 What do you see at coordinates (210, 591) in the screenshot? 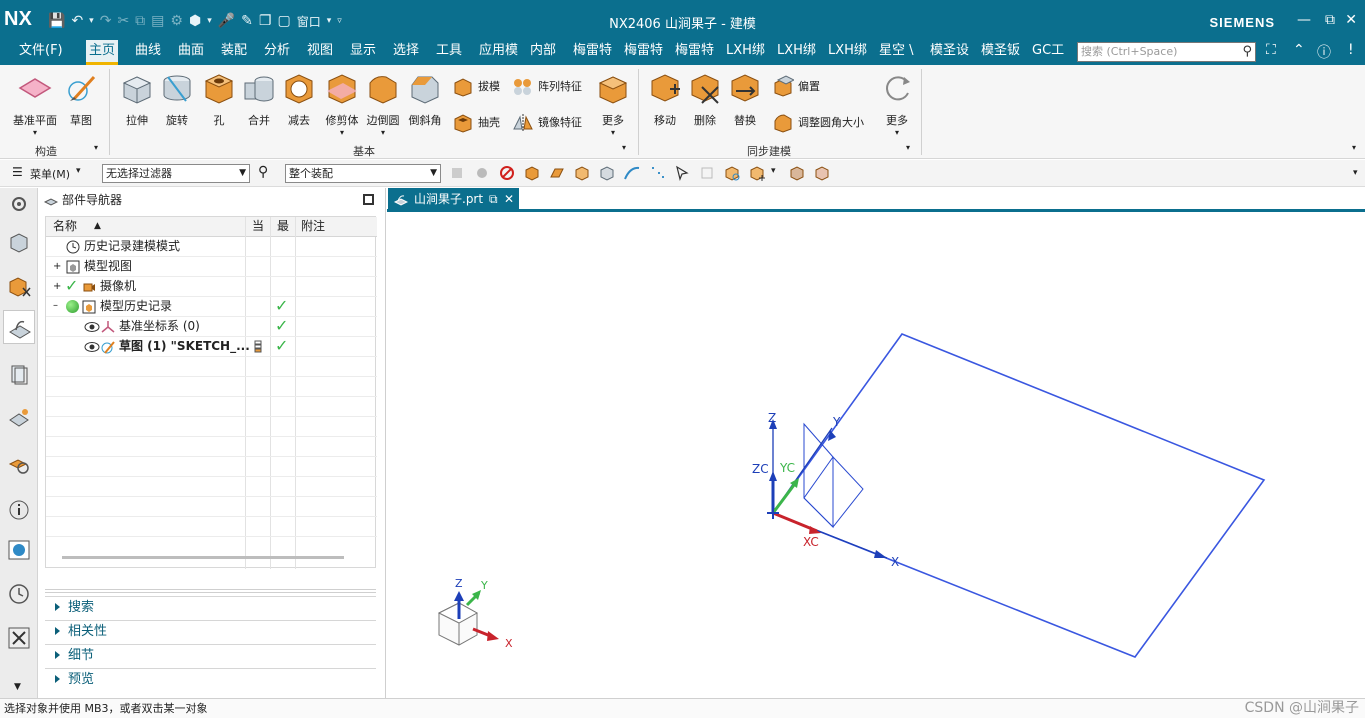
I see `panel-splitter` at bounding box center [210, 591].